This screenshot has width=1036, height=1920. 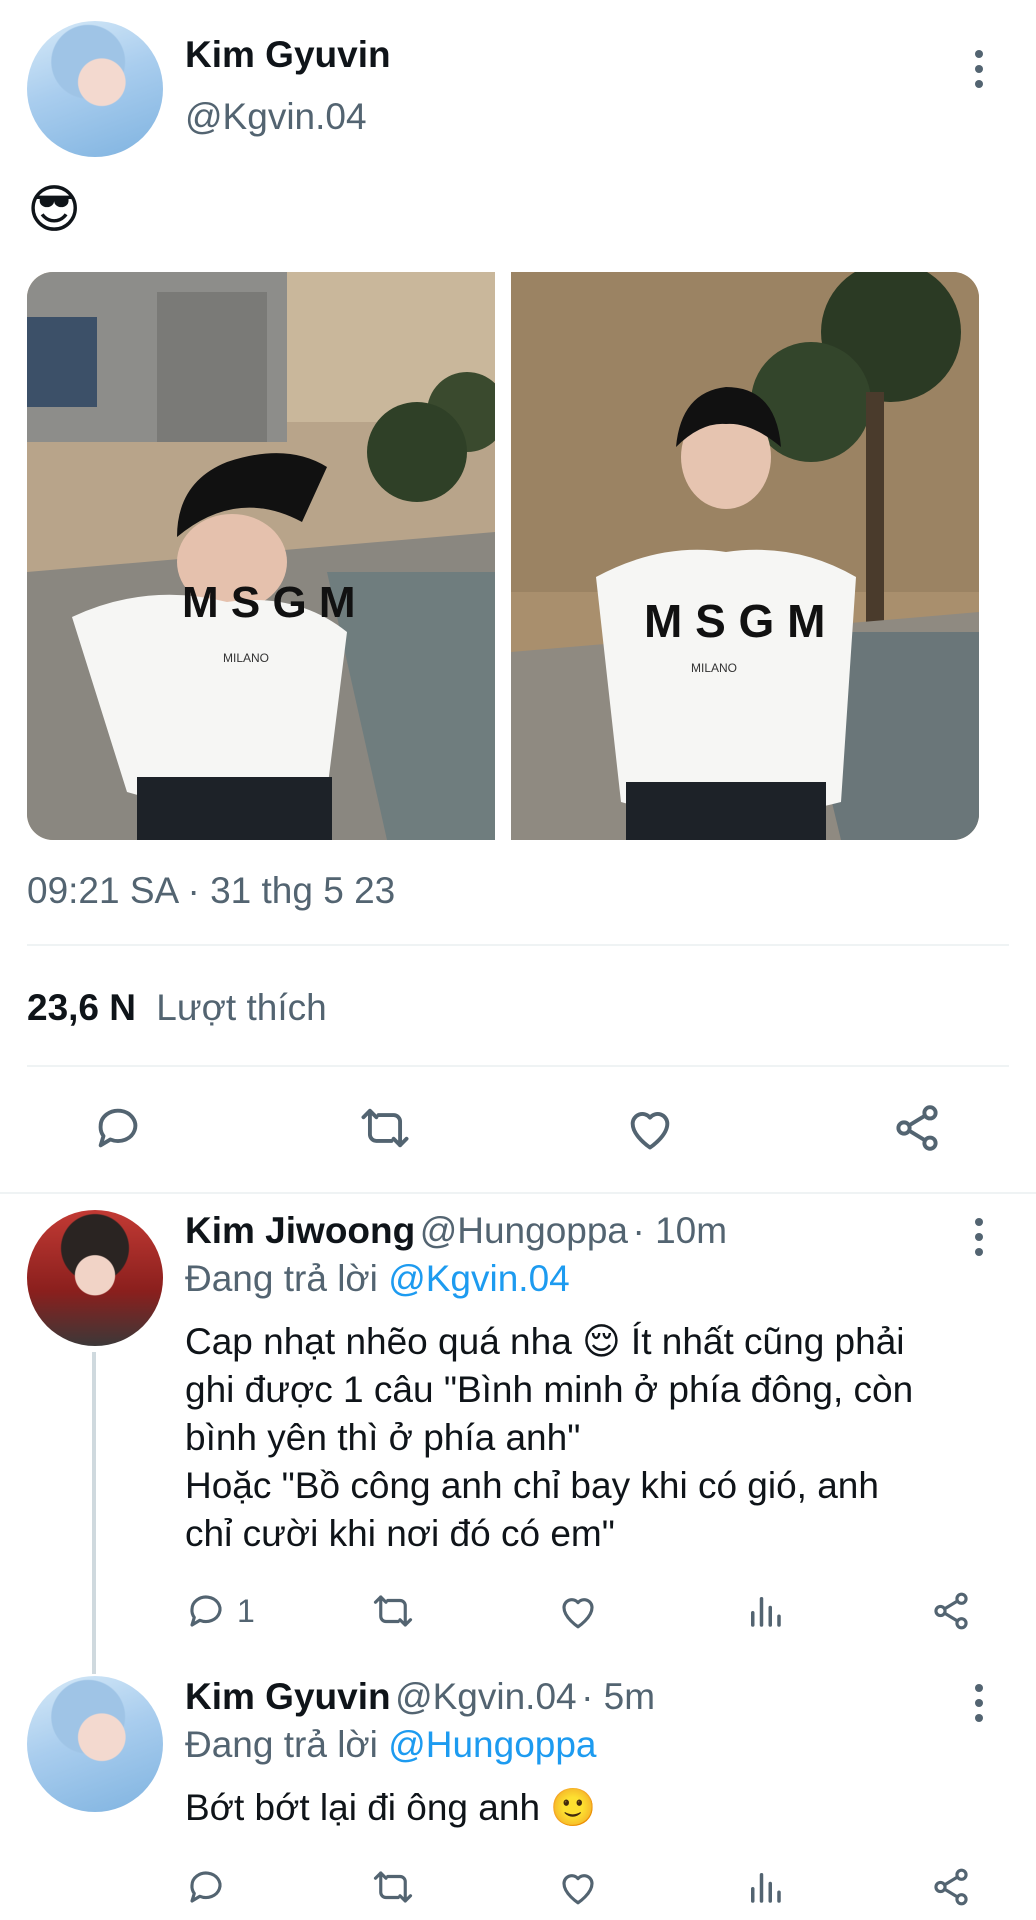 What do you see at coordinates (492, 1744) in the screenshot?
I see `replying-to-link: @Hungoppa` at bounding box center [492, 1744].